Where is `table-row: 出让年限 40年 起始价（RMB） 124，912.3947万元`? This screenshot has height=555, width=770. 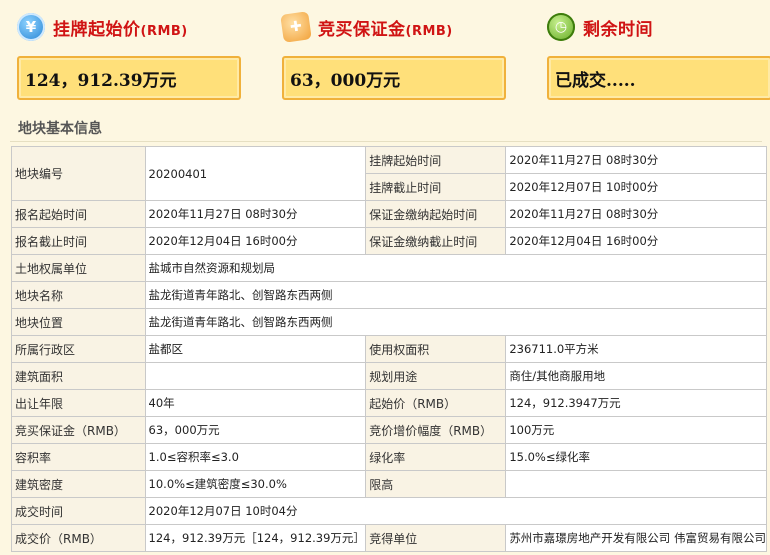 table-row: 出让年限 40年 起始价（RMB） 124，912.3947万元 is located at coordinates (389, 403).